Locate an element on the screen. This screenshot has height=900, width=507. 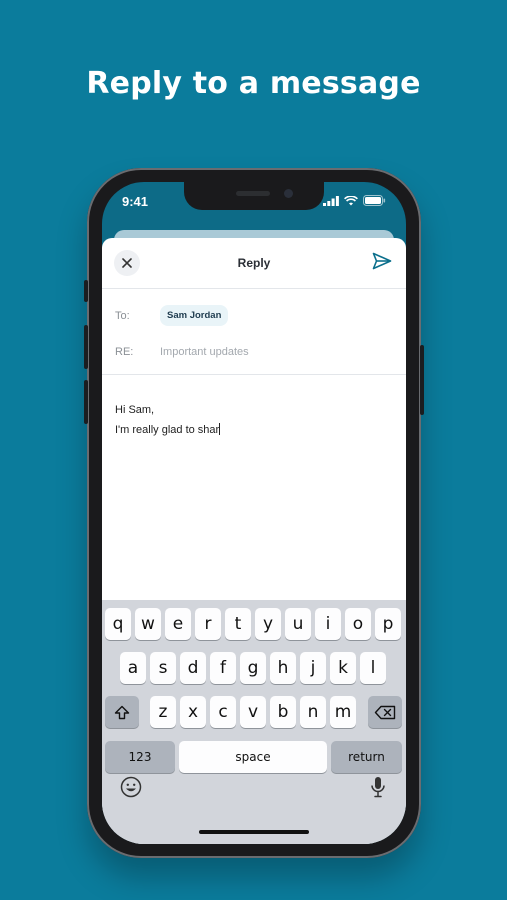
text-caret is located at coordinates (220, 429).